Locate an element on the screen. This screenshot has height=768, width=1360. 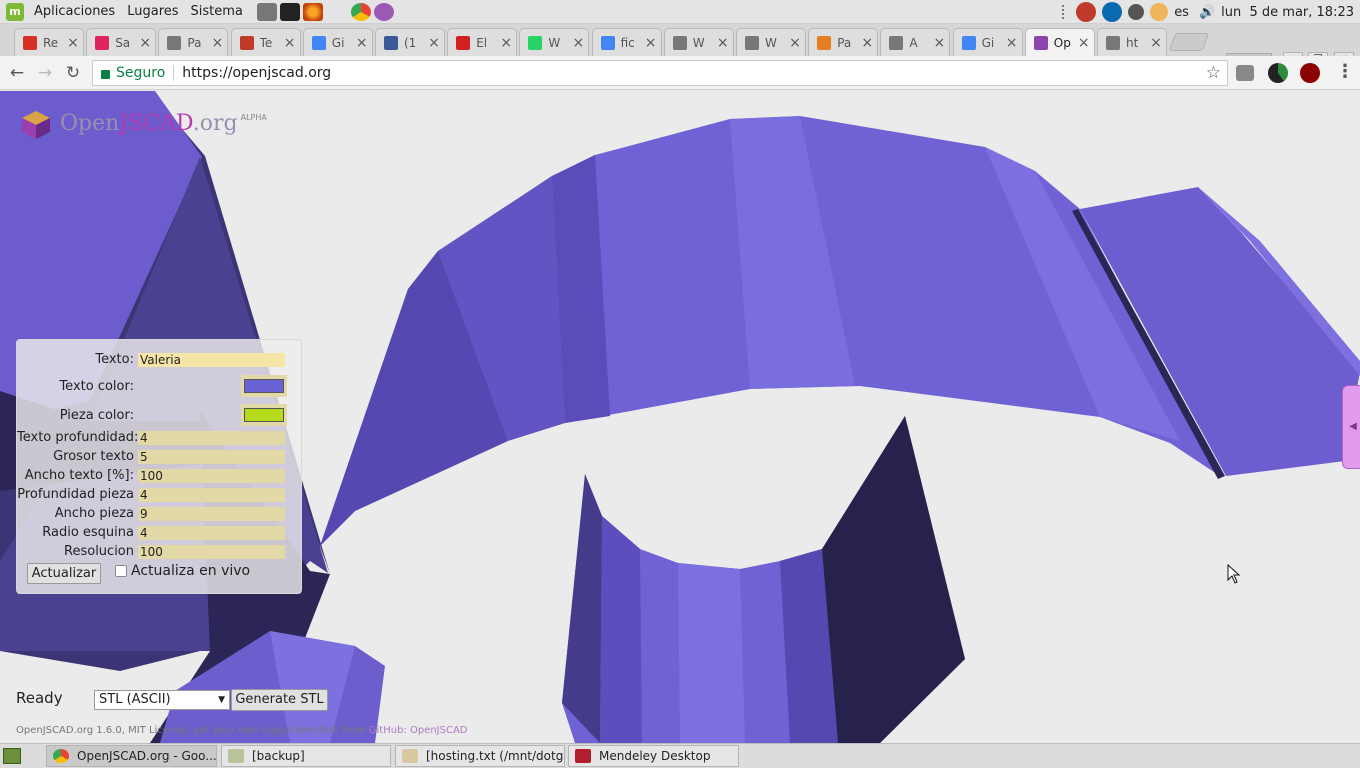
address-bar: Seguro https://openjscad.org ☆ is located at coordinates (660, 73).